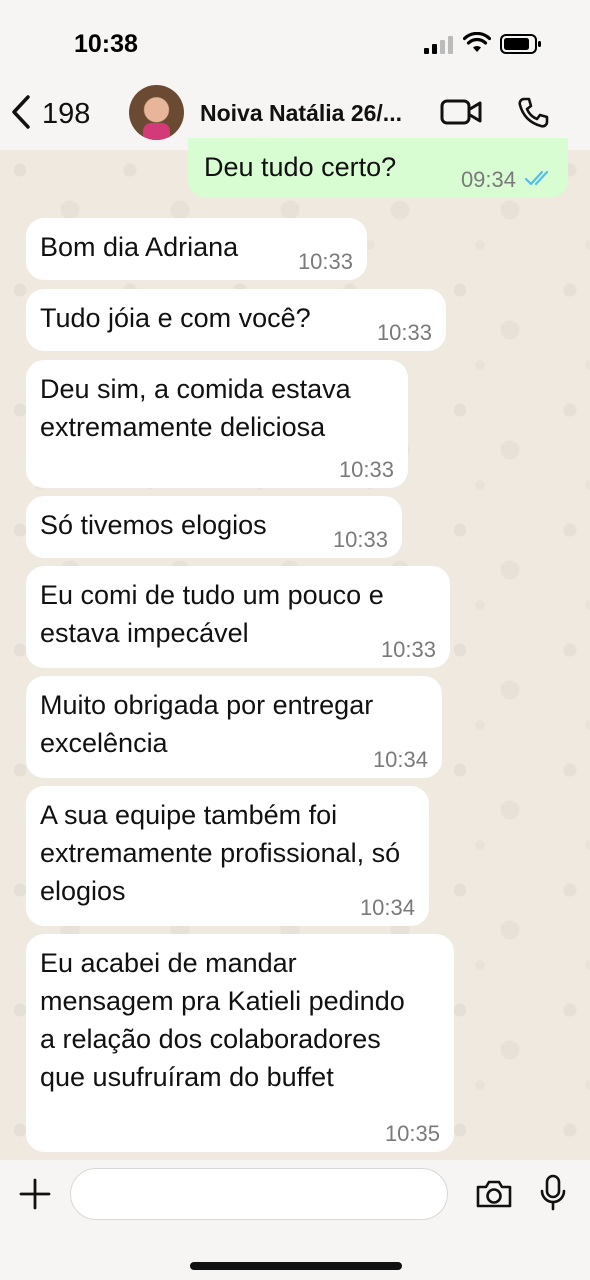  Describe the element at coordinates (106, 44) in the screenshot. I see `status-time: 10:38` at that location.